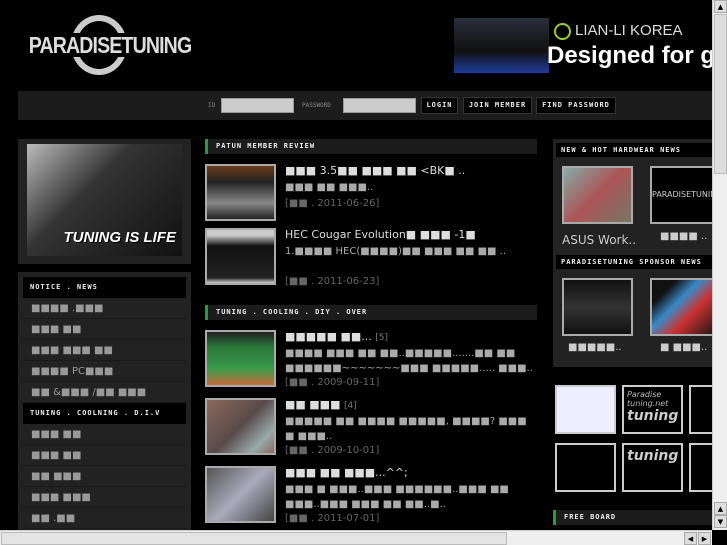 The height and width of the screenshot is (545, 727). Describe the element at coordinates (371, 312) in the screenshot. I see `tuning-section-header: TUNING . COOLING . DIY . OVER` at that location.